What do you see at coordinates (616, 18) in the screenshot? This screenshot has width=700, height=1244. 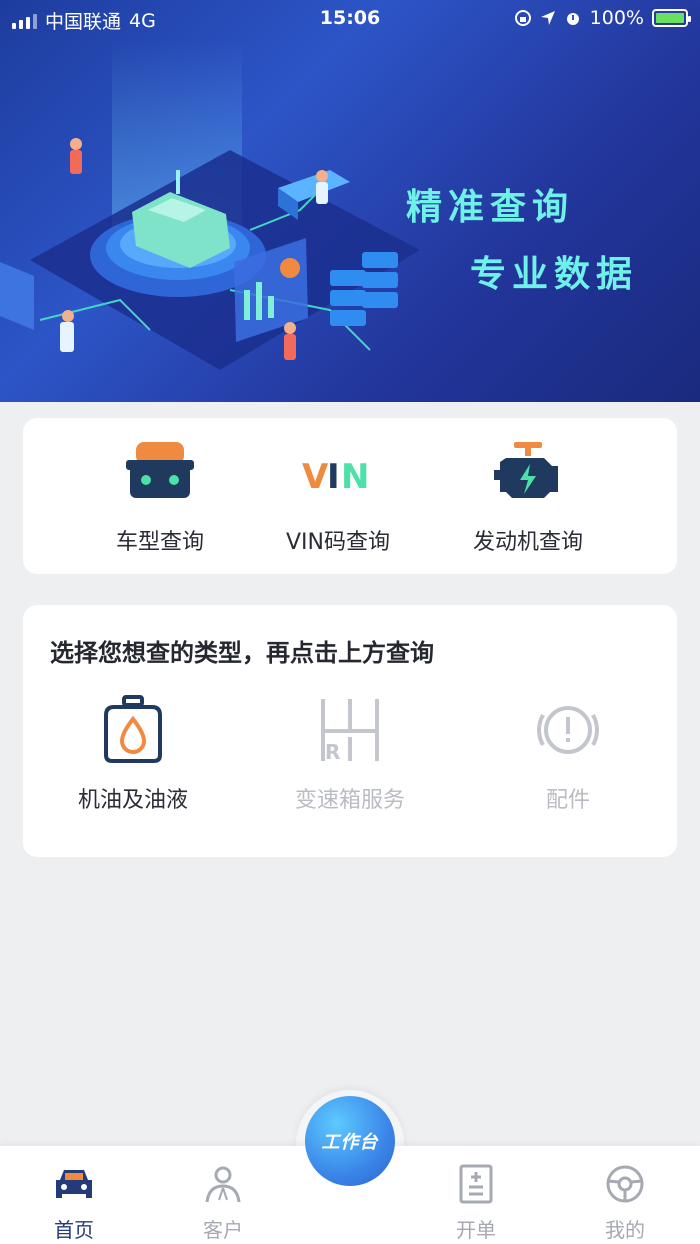 I see `battery-percent: 100%` at bounding box center [616, 18].